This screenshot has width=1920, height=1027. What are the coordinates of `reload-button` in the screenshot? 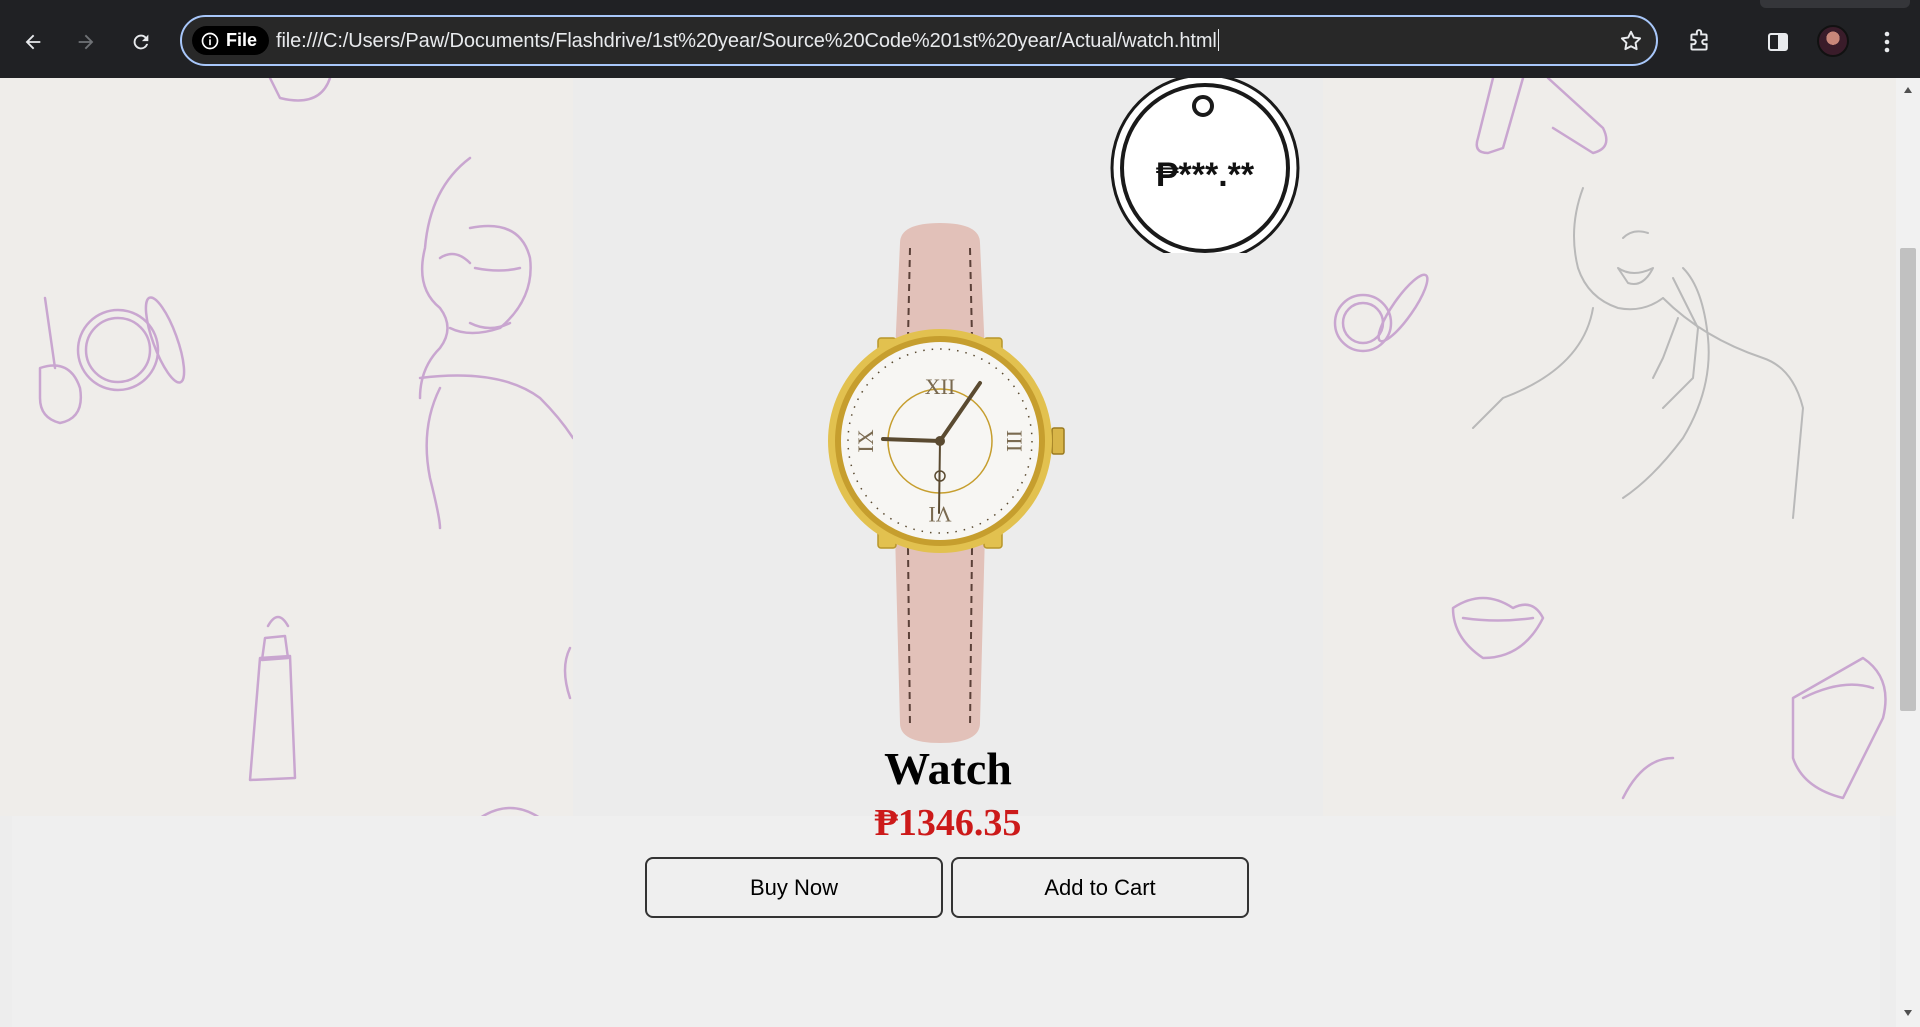 It's located at (141, 42).